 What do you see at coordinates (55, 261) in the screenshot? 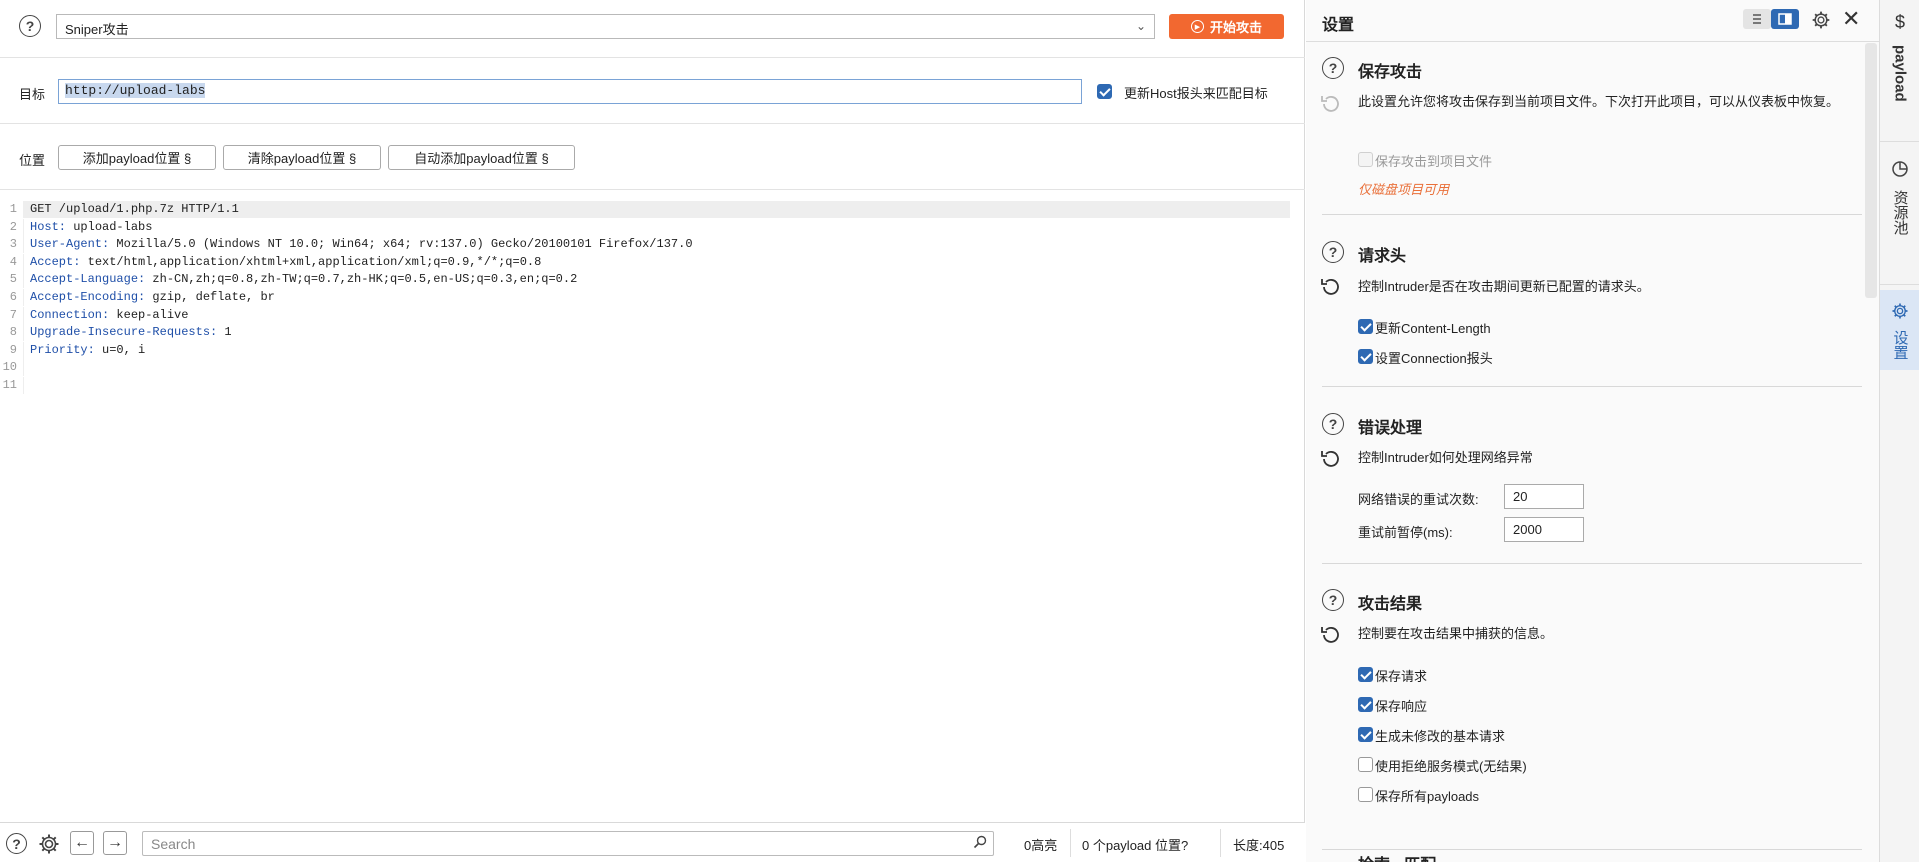
I see `header-name: Accept:` at bounding box center [55, 261].